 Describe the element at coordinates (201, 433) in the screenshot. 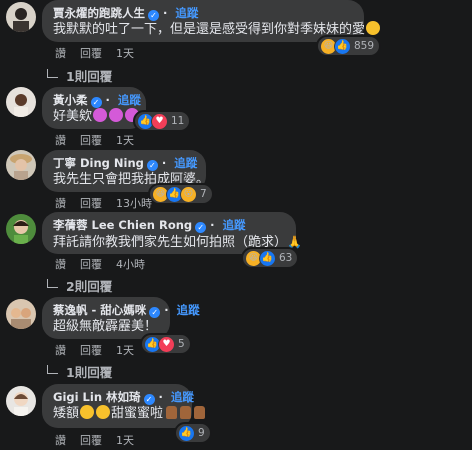

I see `reaction-count: 9` at that location.